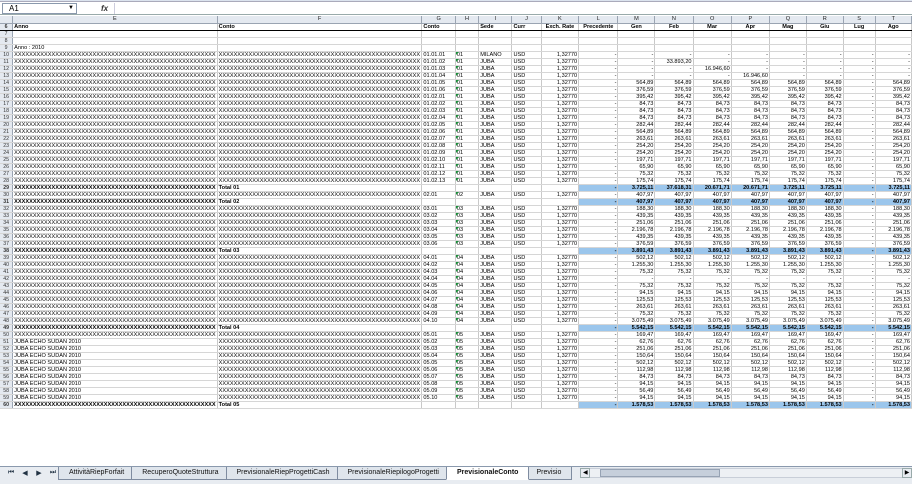 The height and width of the screenshot is (484, 912). What do you see at coordinates (893, 188) in the screenshot?
I see `cell-value: 3.725,11` at bounding box center [893, 188].